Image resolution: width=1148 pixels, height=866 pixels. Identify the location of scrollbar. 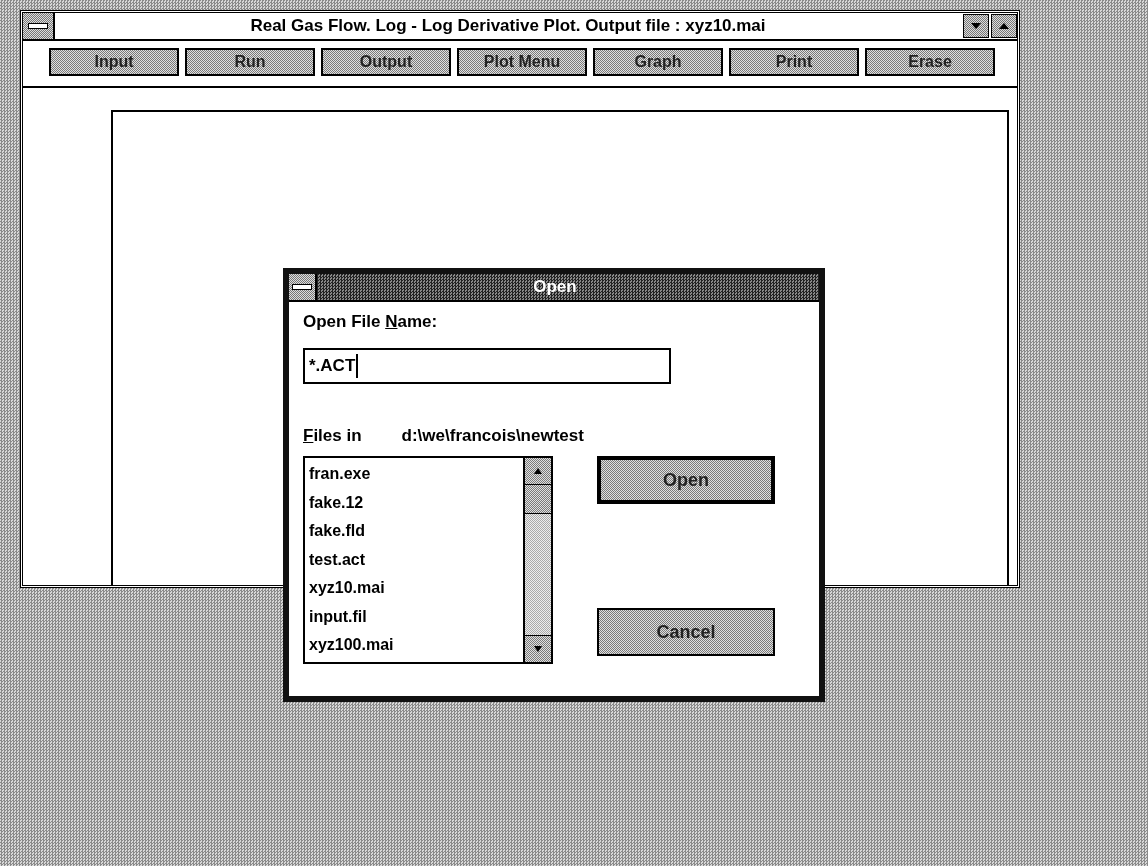
(537, 560).